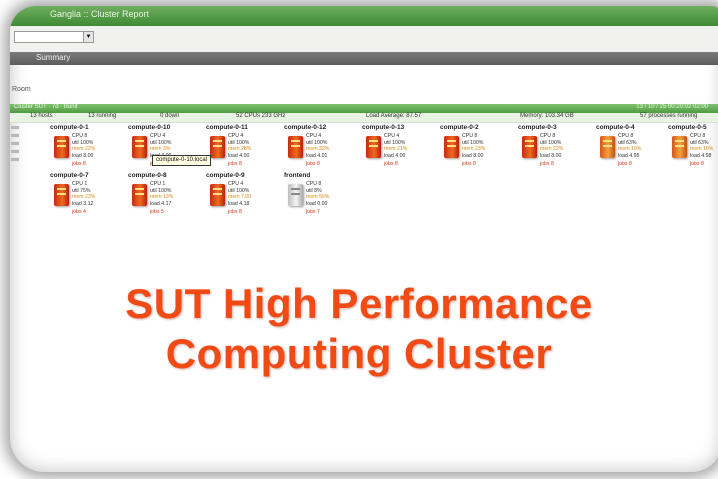  Describe the element at coordinates (297, 175) in the screenshot. I see `node-name: frontend` at that location.